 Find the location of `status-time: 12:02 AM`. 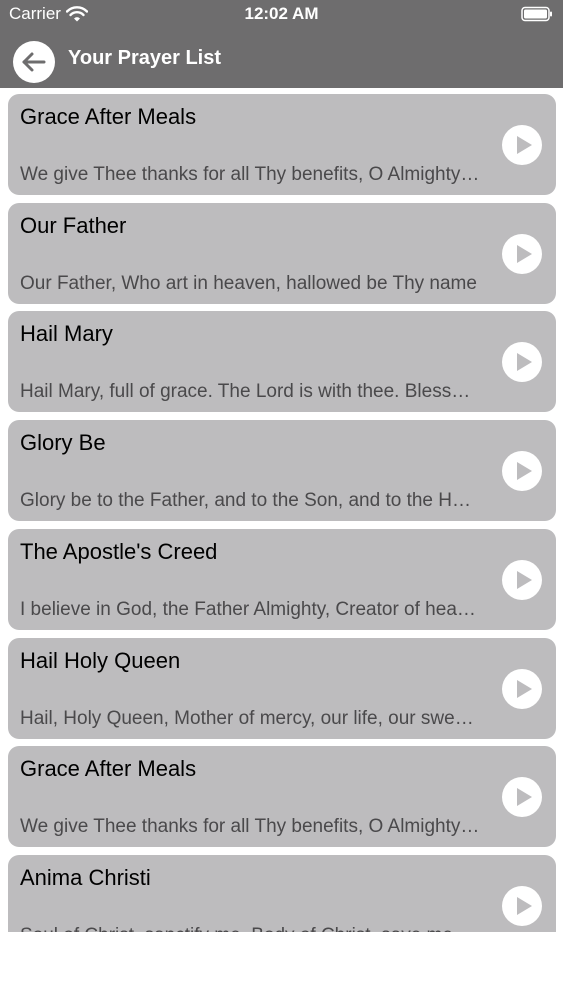

status-time: 12:02 AM is located at coordinates (281, 13).